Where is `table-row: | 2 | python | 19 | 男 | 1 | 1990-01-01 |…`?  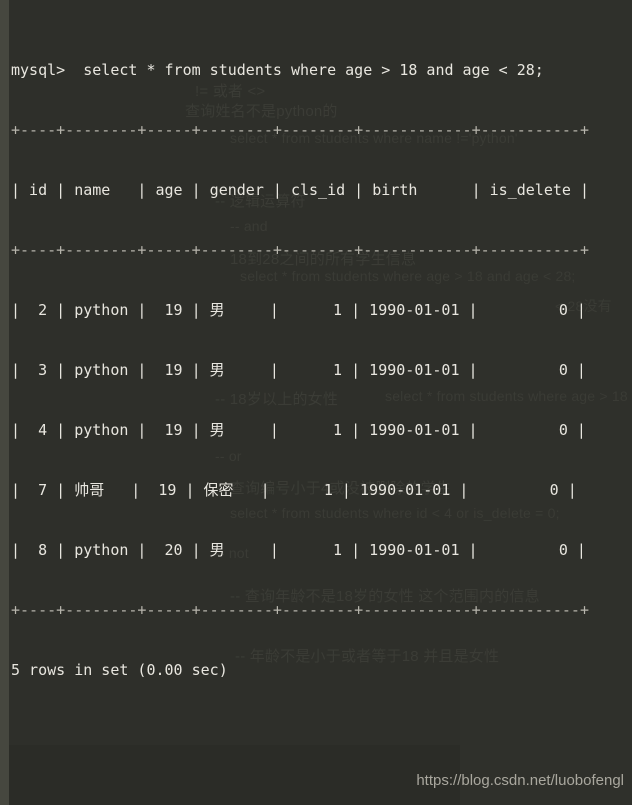 table-row: | 2 | python | 19 | 男 | 1 | 1990-01-01 |… is located at coordinates (298, 310).